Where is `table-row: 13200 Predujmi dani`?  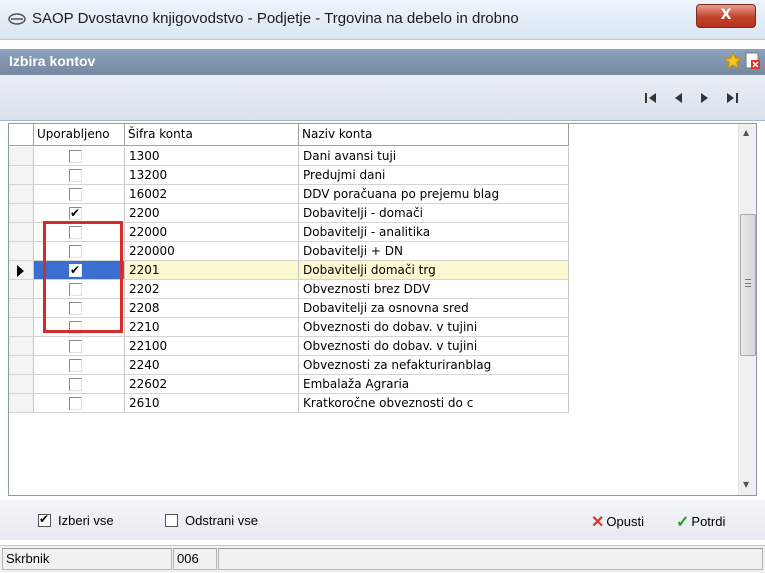 table-row: 13200 Predujmi dani is located at coordinates (289, 175).